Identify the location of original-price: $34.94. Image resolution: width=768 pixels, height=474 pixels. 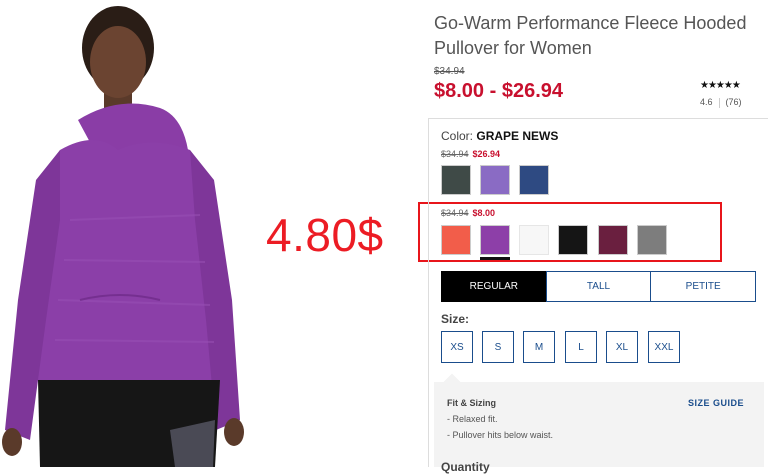
(449, 71).